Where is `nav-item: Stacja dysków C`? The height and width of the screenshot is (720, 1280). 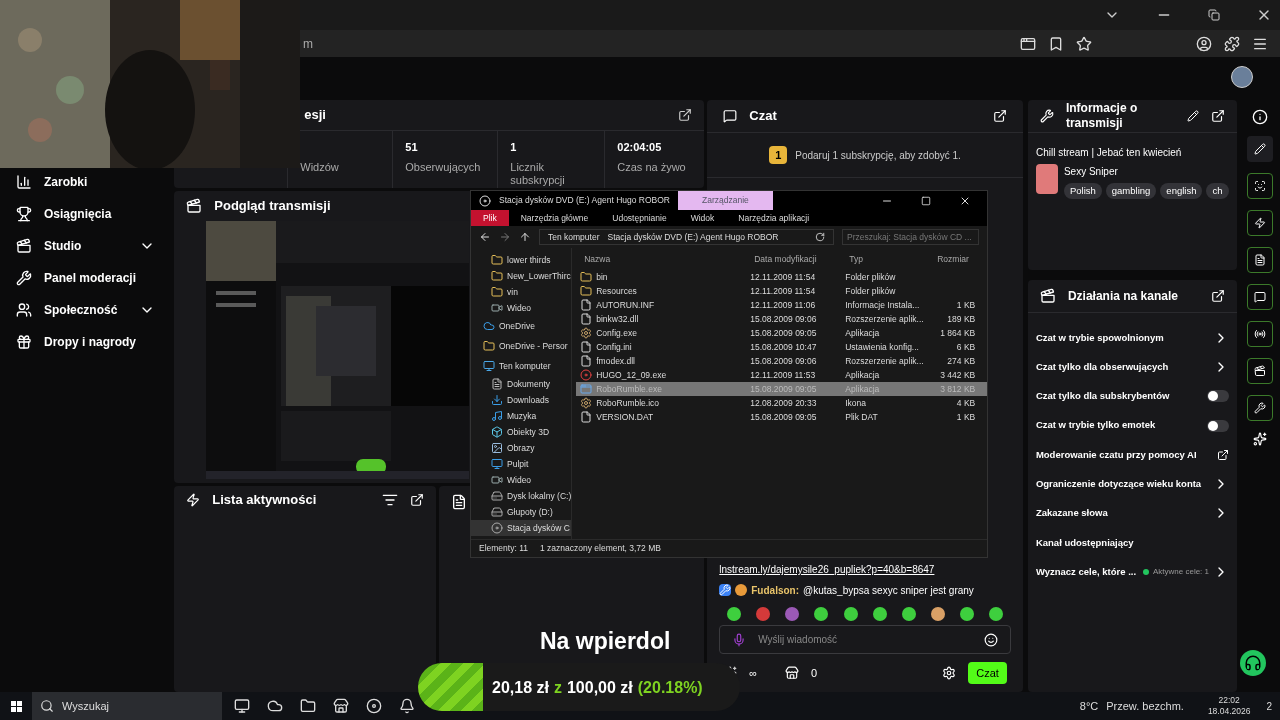 nav-item: Stacja dysków C is located at coordinates (521, 528).